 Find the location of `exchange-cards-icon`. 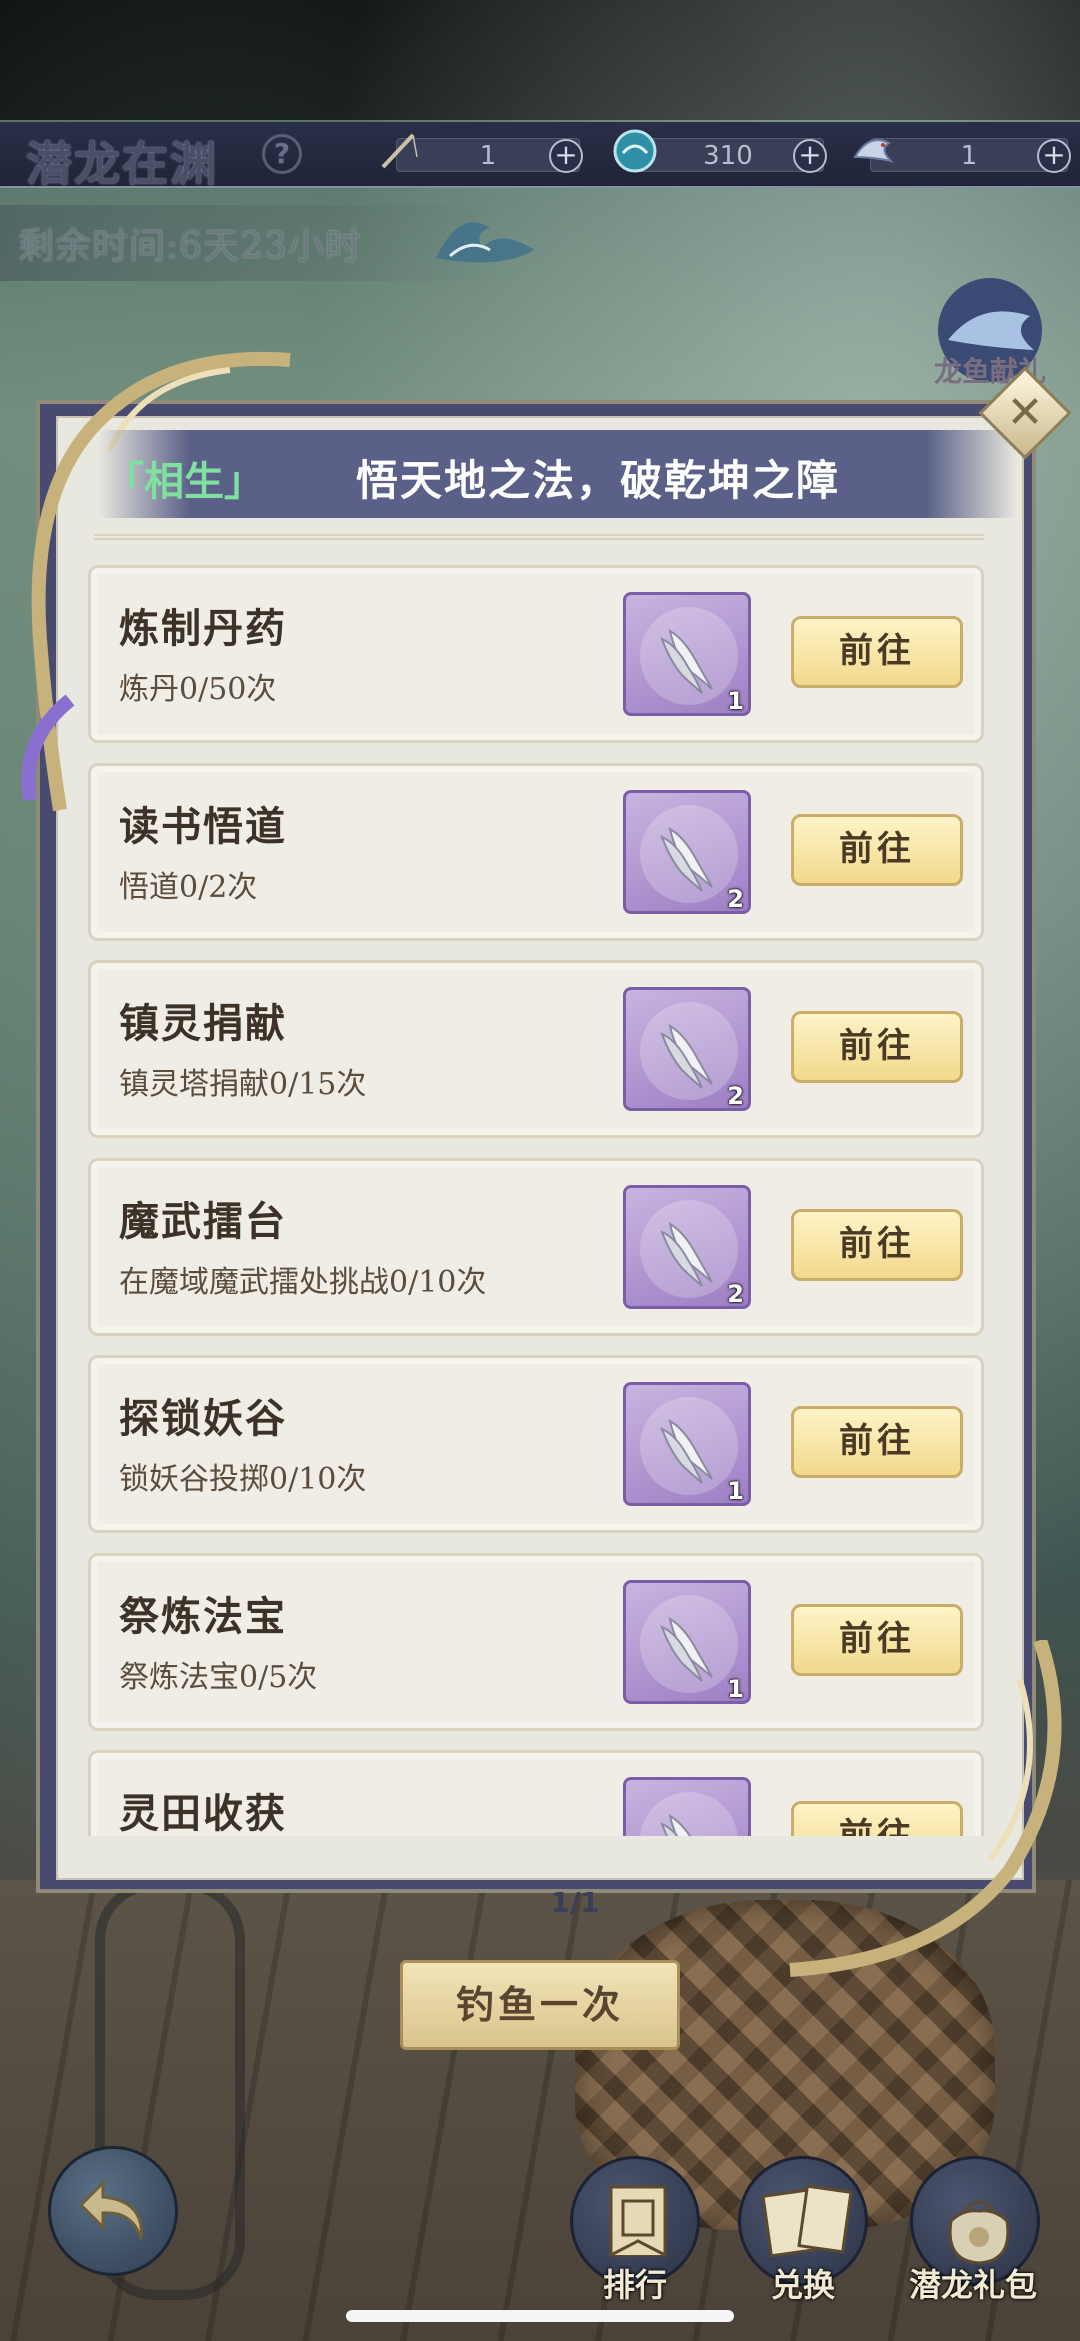

exchange-cards-icon is located at coordinates (807, 2221).